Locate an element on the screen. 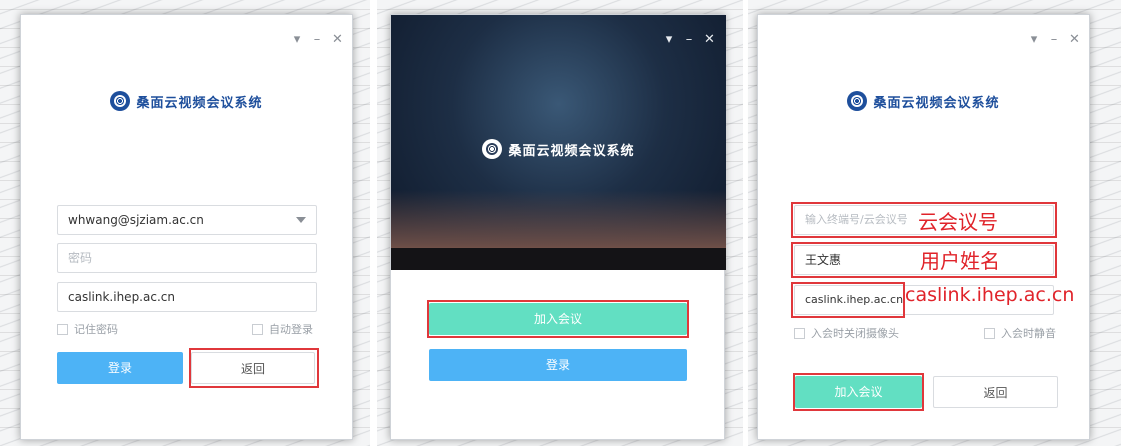 This screenshot has width=1121, height=446. annotation-user-name: 用户姓名 is located at coordinates (960, 261).